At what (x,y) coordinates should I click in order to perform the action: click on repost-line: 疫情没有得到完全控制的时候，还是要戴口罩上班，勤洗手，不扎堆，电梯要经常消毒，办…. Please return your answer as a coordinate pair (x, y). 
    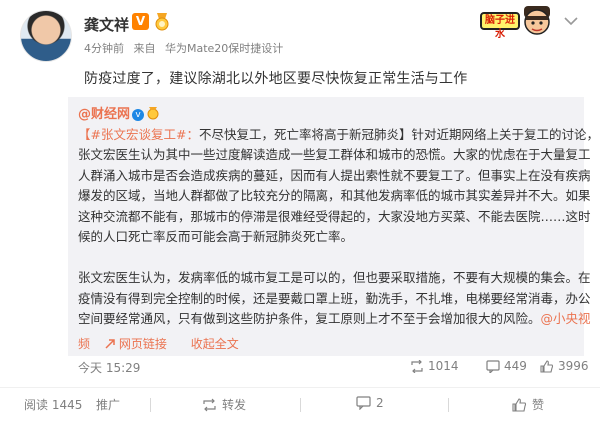
    Looking at the image, I should click on (334, 298).